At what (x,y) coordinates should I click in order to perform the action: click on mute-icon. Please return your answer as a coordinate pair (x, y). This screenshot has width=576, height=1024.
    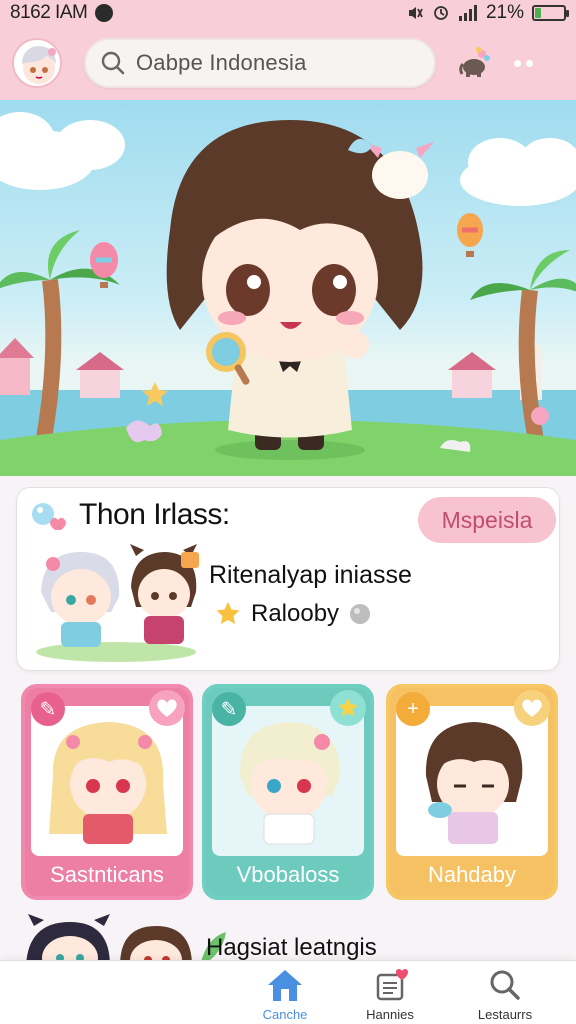
    Looking at the image, I should click on (415, 13).